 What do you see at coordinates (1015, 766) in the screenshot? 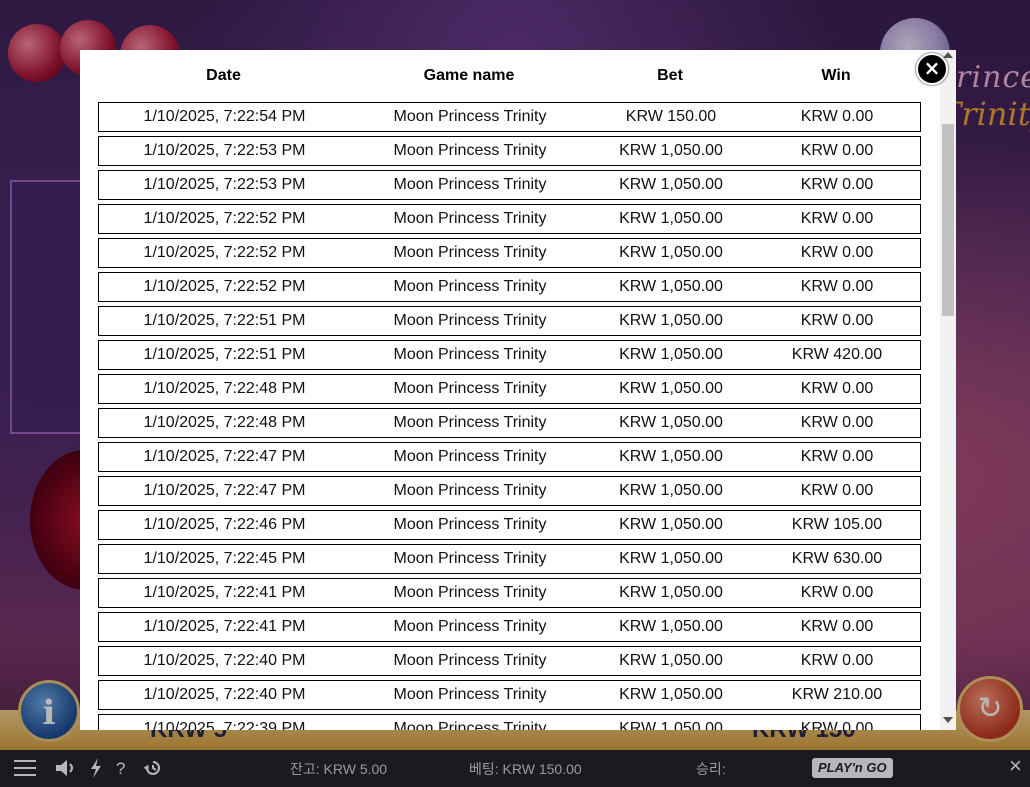
I see `close-game-icon: ×` at bounding box center [1015, 766].